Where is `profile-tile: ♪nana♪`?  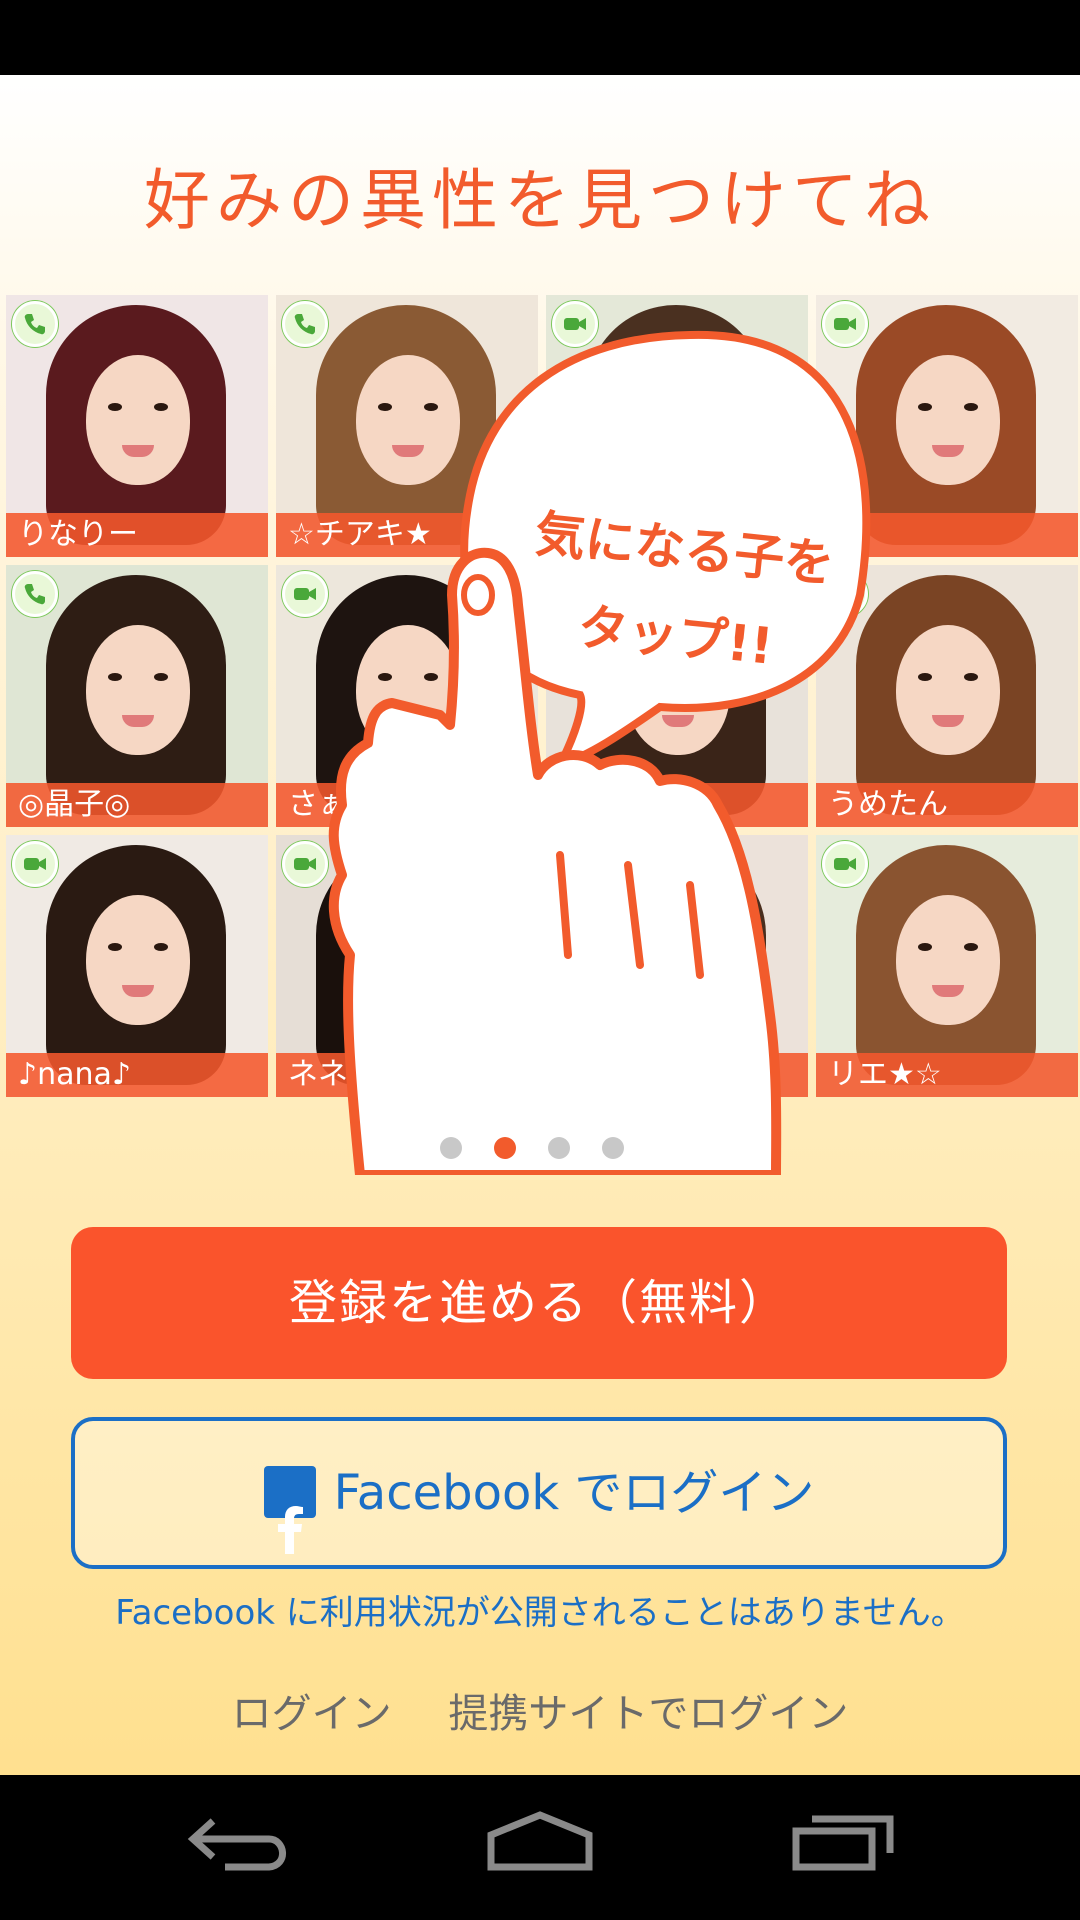
profile-tile: ♪nana♪ is located at coordinates (137, 966).